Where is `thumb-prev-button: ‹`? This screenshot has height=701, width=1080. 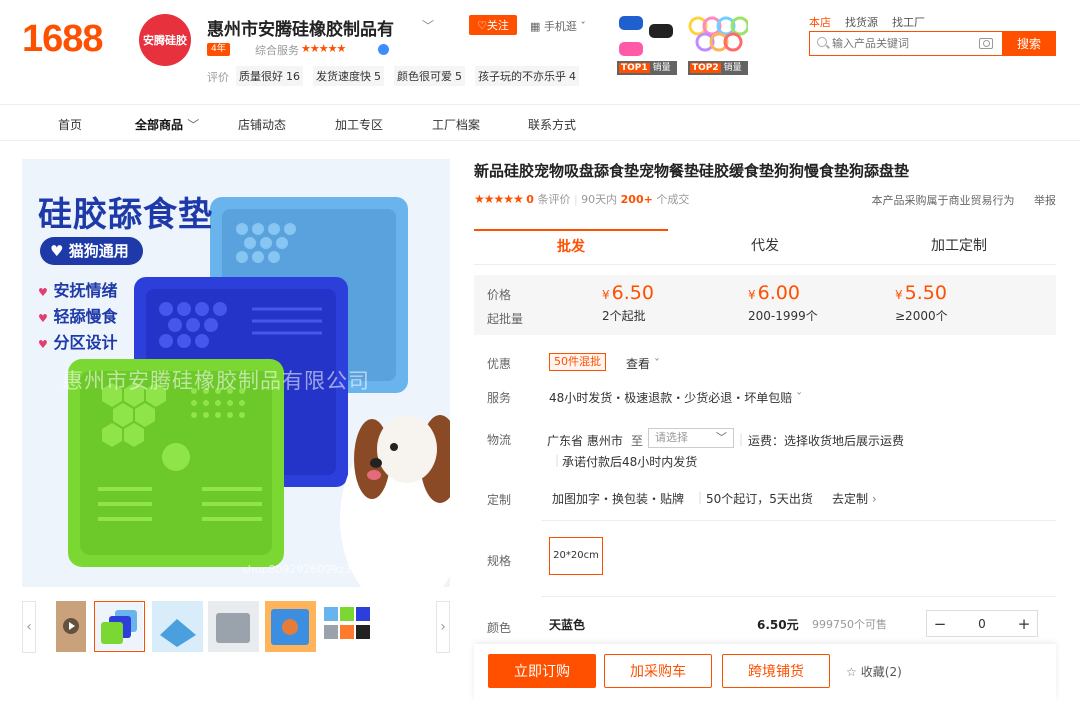
thumb-prev-button: ‹ is located at coordinates (29, 627).